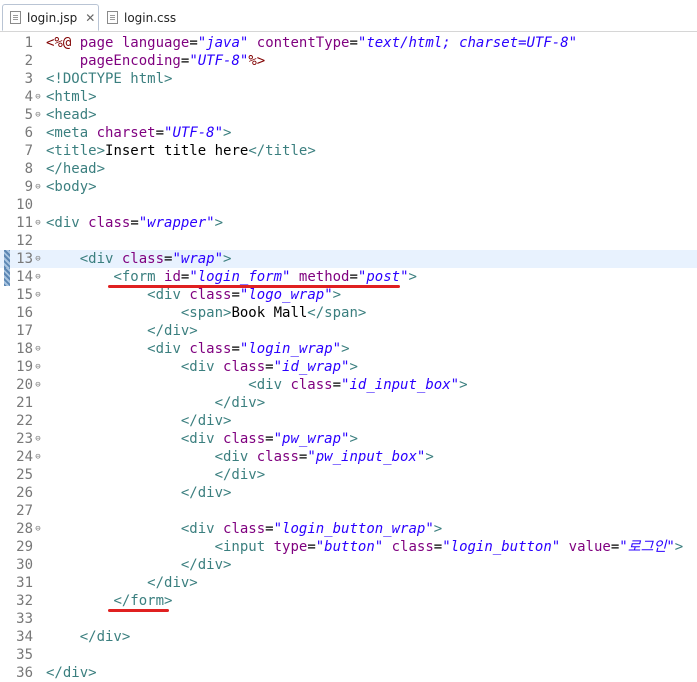  What do you see at coordinates (24, 673) in the screenshot?
I see `line-number: 36` at bounding box center [24, 673].